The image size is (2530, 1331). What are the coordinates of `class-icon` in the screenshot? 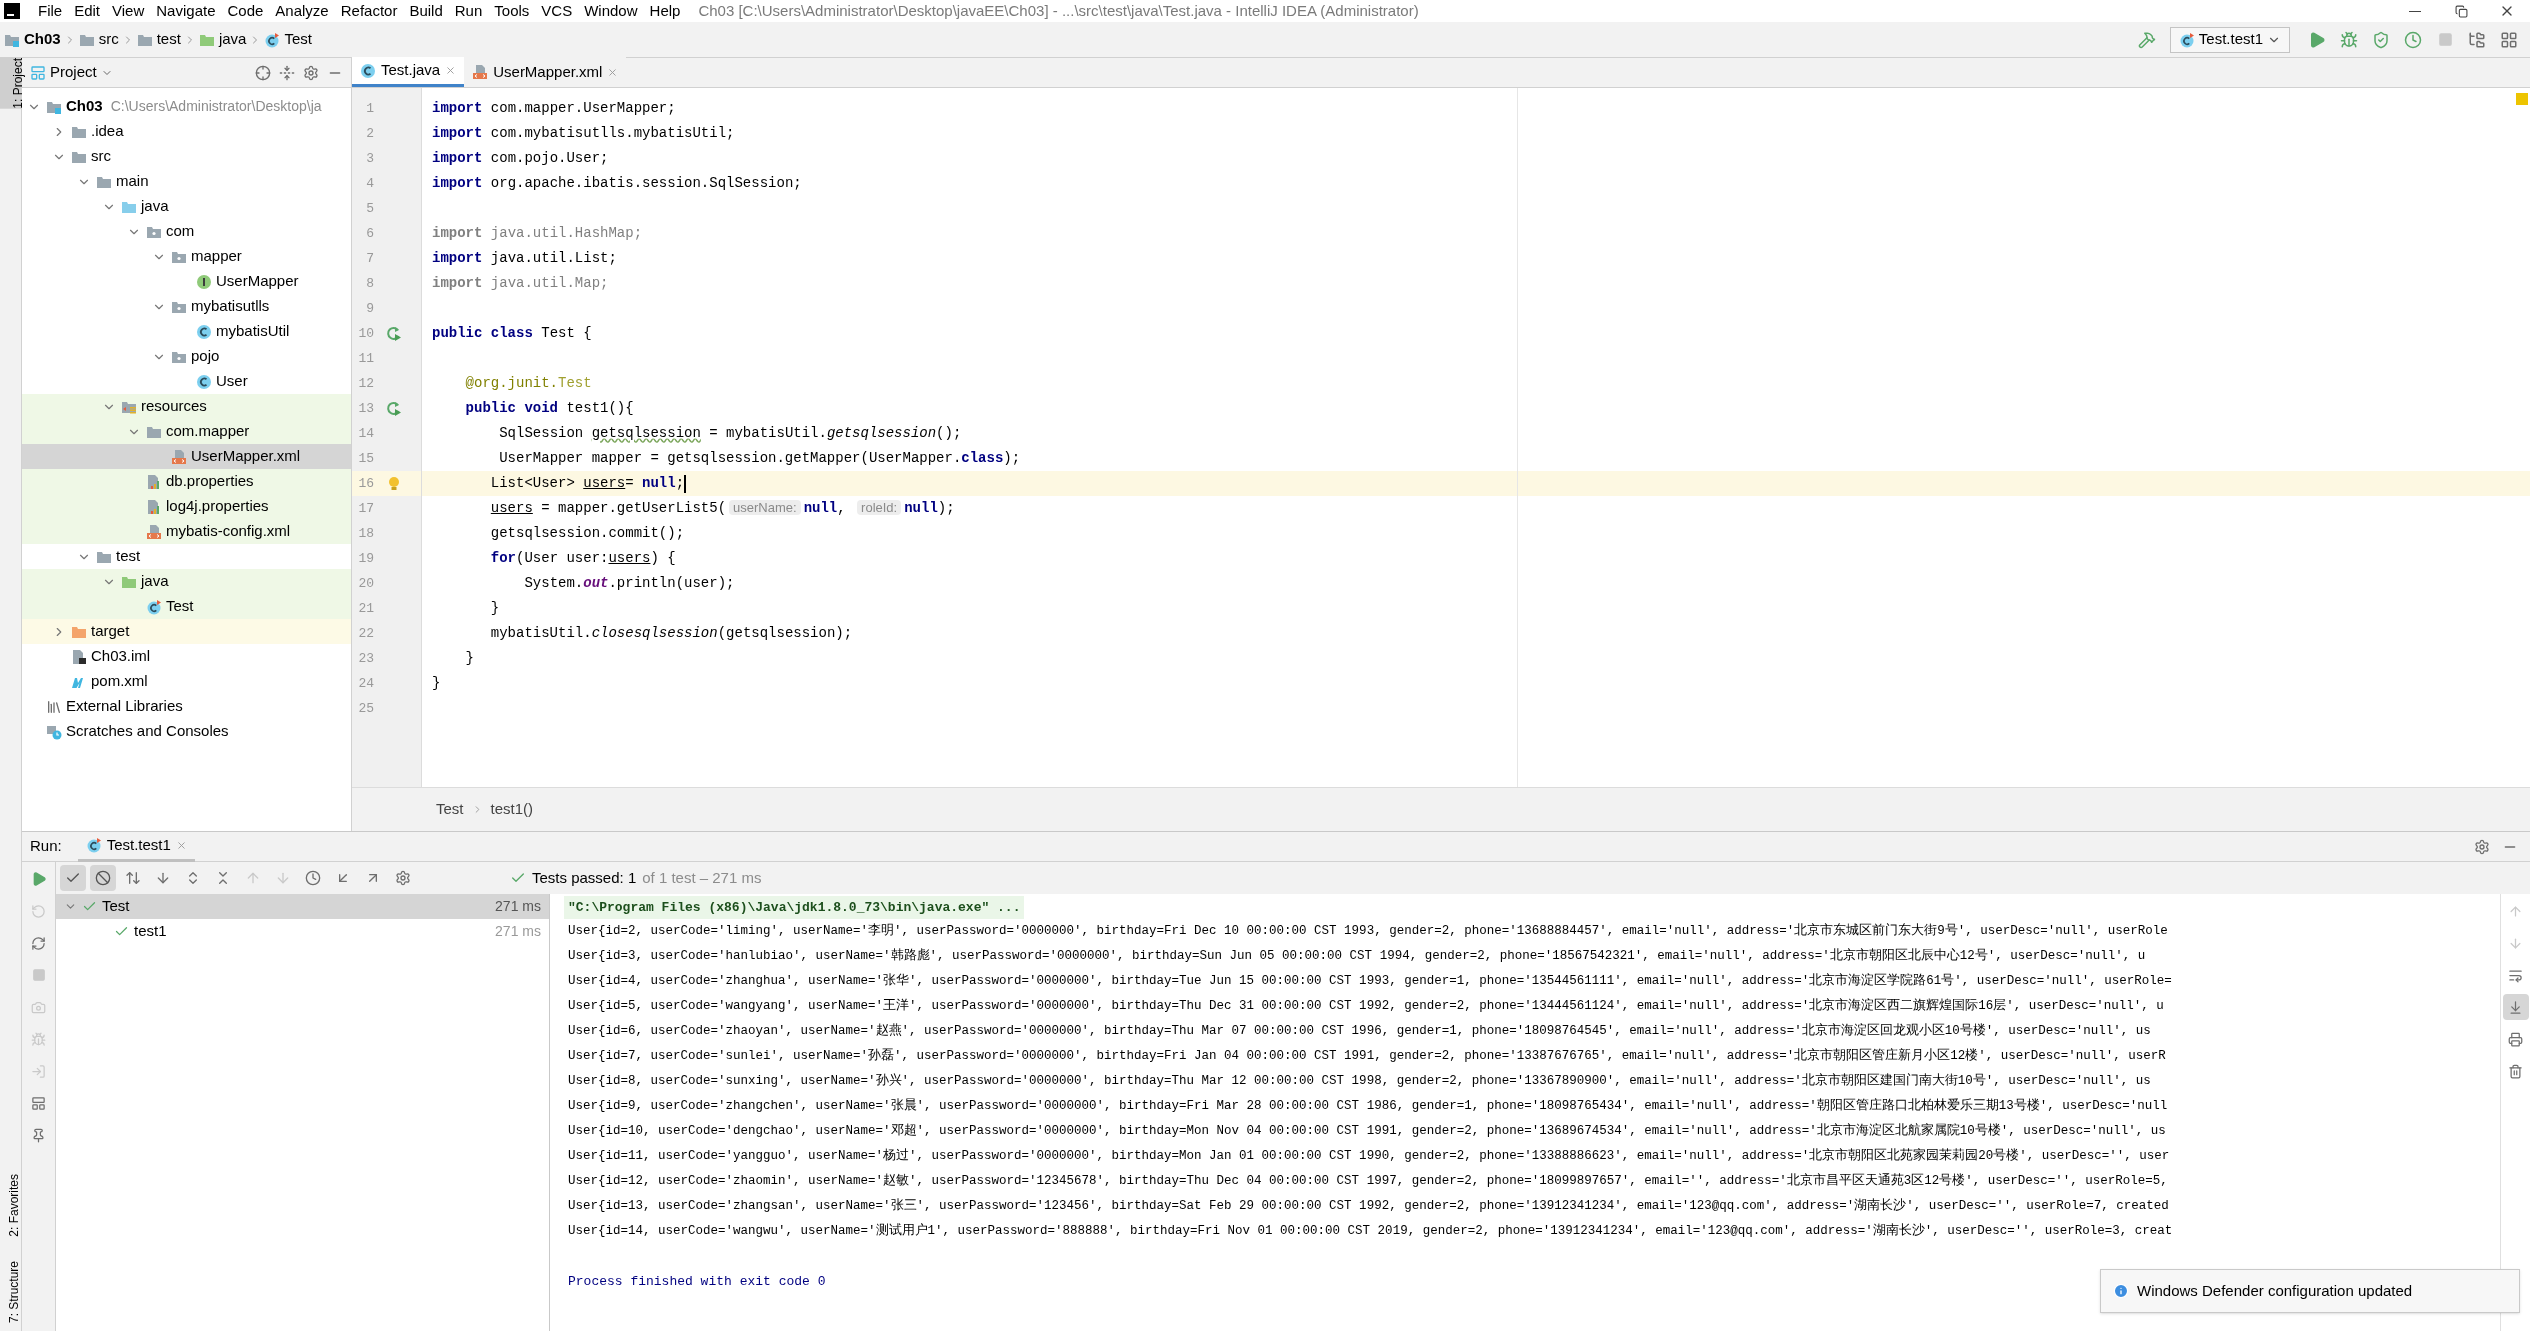 It's located at (204, 381).